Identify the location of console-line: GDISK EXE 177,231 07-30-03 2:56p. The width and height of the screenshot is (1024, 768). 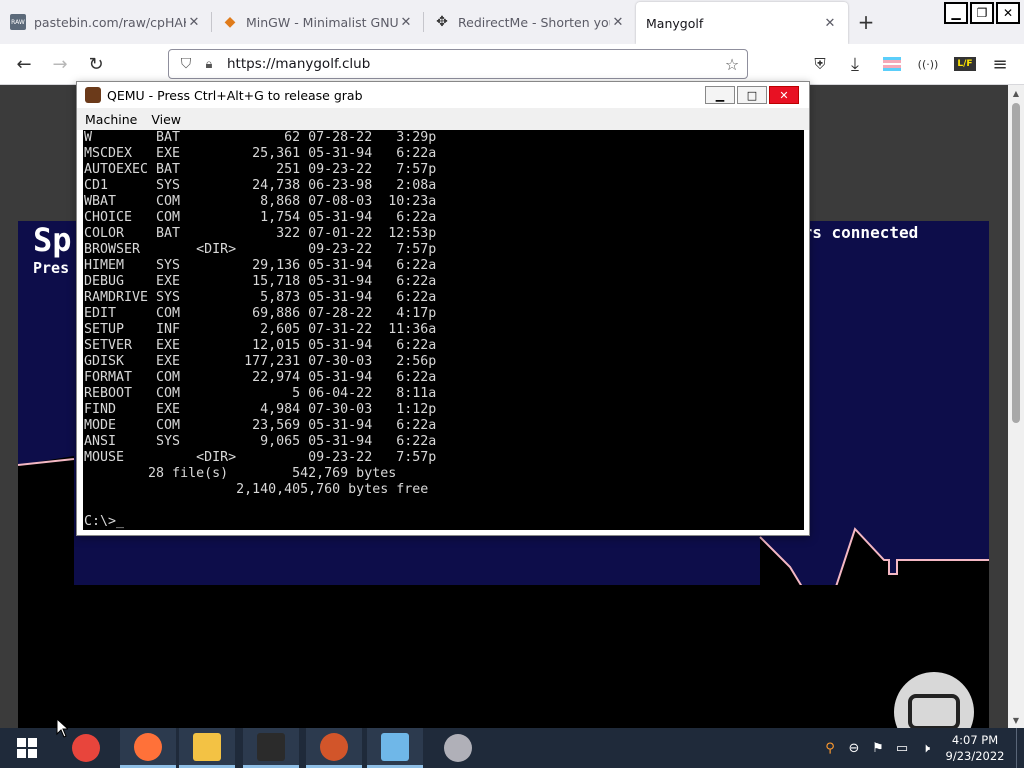
(260, 361).